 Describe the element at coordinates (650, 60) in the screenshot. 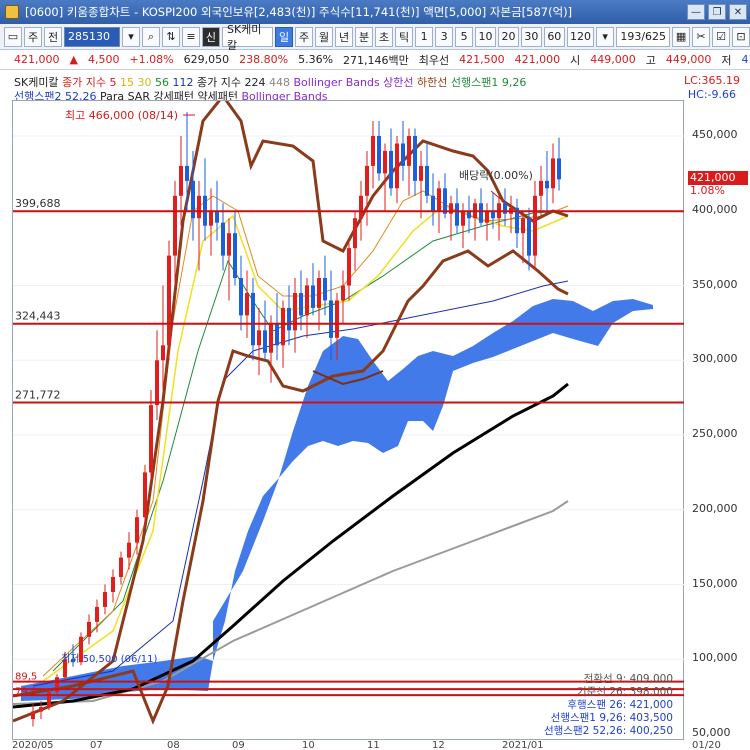

I see `high-label: 고` at that location.